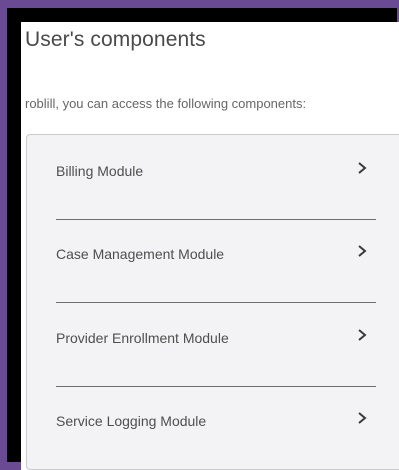 The width and height of the screenshot is (399, 470). I want to click on component-item-provider-enrollment: Provider Enrollment Module, so click(216, 338).